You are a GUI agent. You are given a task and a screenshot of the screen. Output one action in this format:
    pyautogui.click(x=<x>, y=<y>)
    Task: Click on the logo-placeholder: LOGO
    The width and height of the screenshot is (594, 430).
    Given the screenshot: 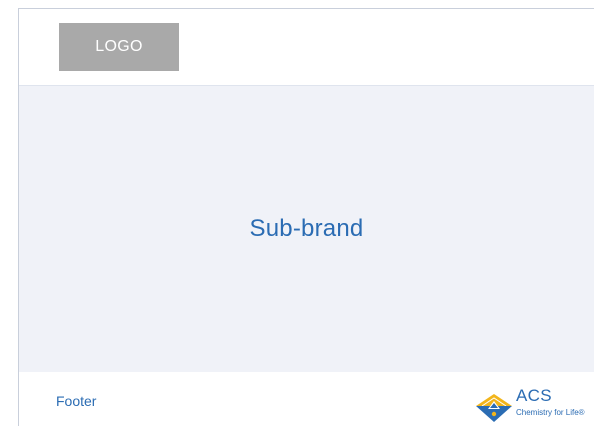 What is the action you would take?
    pyautogui.click(x=119, y=47)
    